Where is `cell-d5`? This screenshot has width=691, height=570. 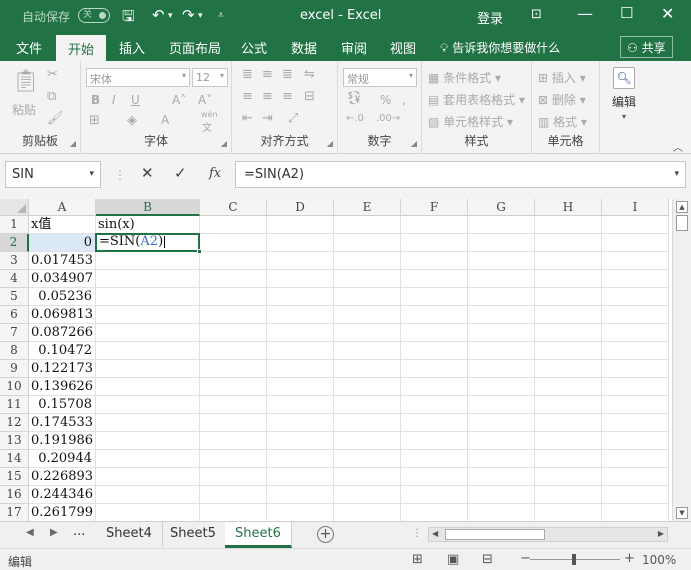
cell-d5 is located at coordinates (300, 297).